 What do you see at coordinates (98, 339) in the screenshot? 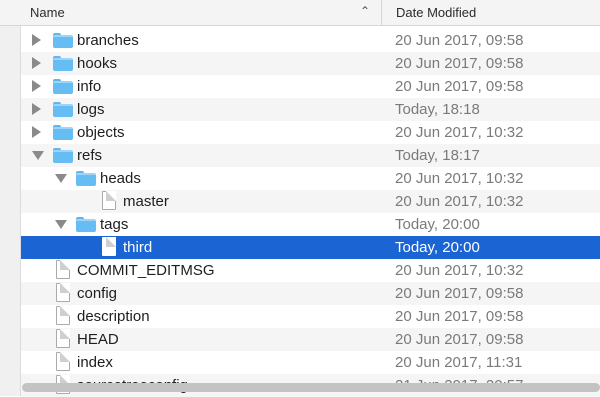
I see `item-name: HEAD` at bounding box center [98, 339].